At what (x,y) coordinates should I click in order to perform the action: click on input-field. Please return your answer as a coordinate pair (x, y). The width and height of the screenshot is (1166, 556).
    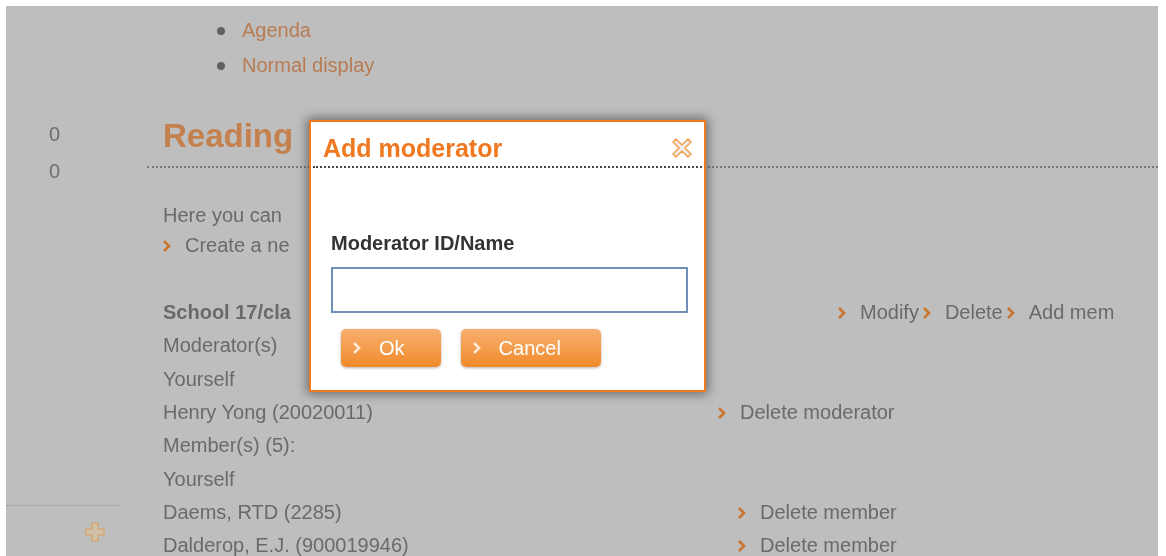
    Looking at the image, I should click on (509, 290).